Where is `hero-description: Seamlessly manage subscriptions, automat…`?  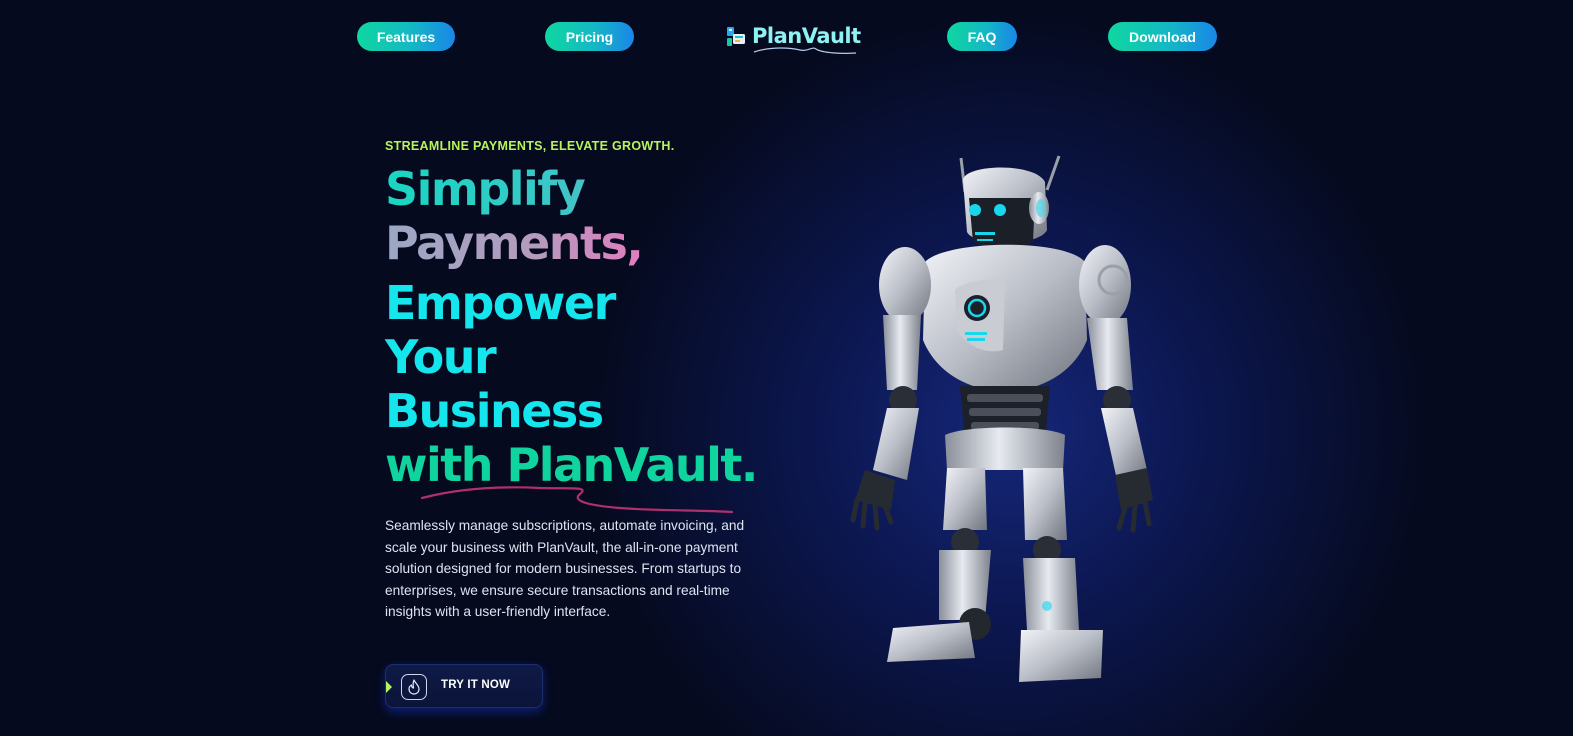
hero-description: Seamlessly manage subscriptions, automat… is located at coordinates (565, 569).